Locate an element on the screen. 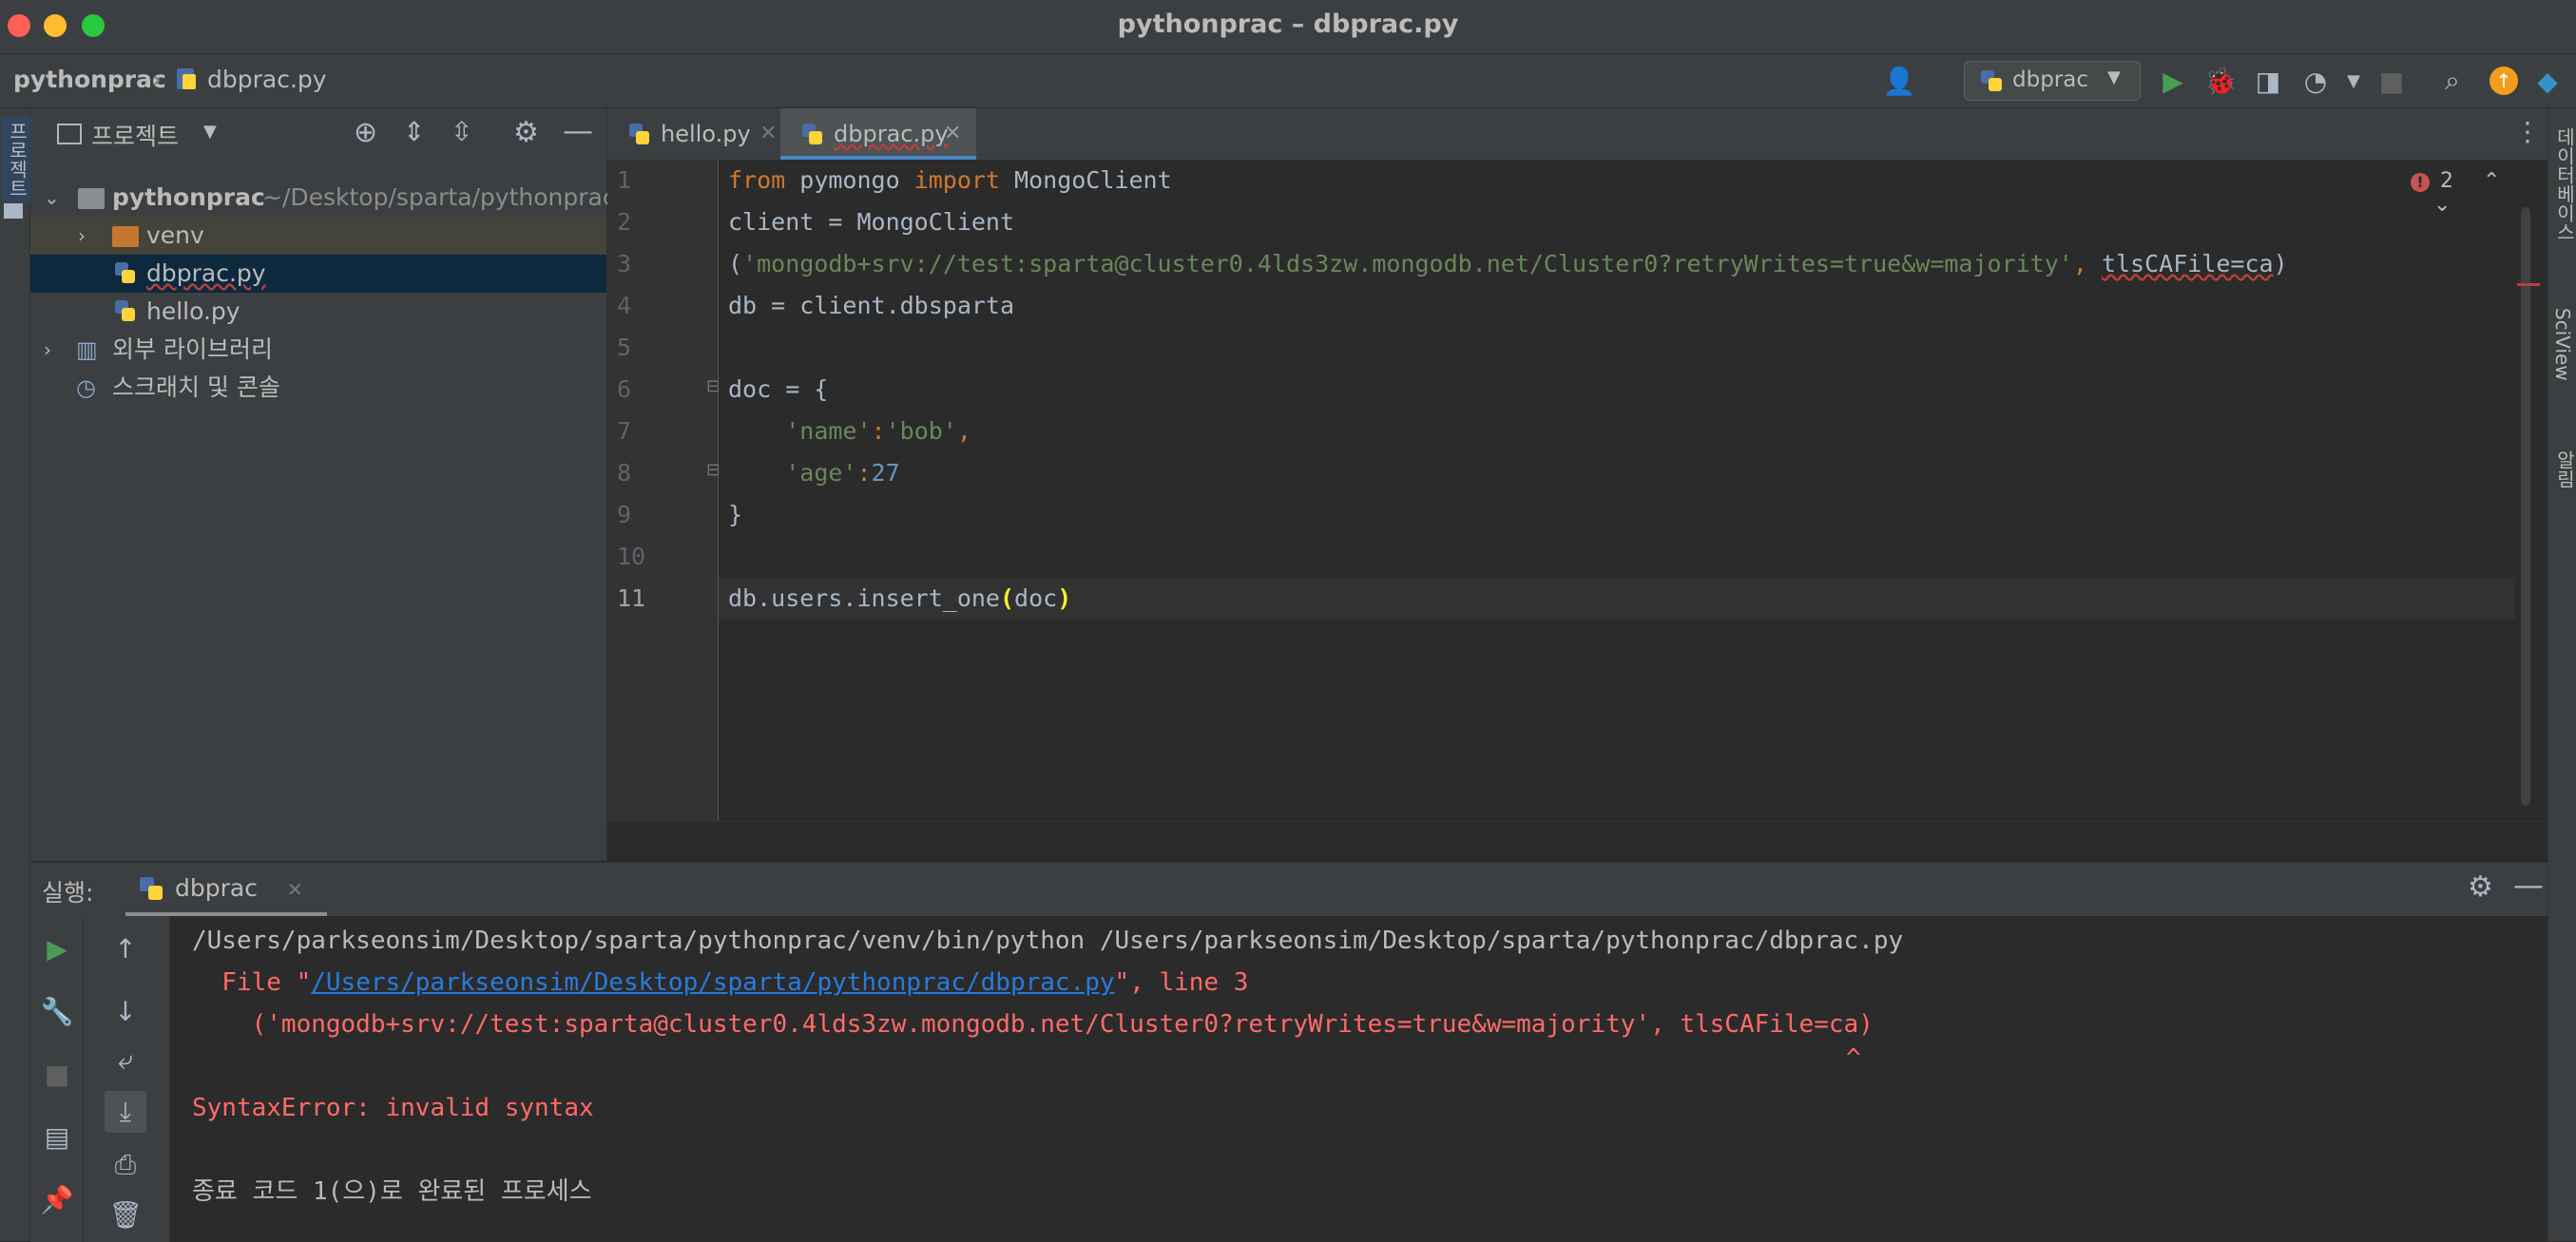  tab-hello: hello.py ✕ is located at coordinates (704, 134).